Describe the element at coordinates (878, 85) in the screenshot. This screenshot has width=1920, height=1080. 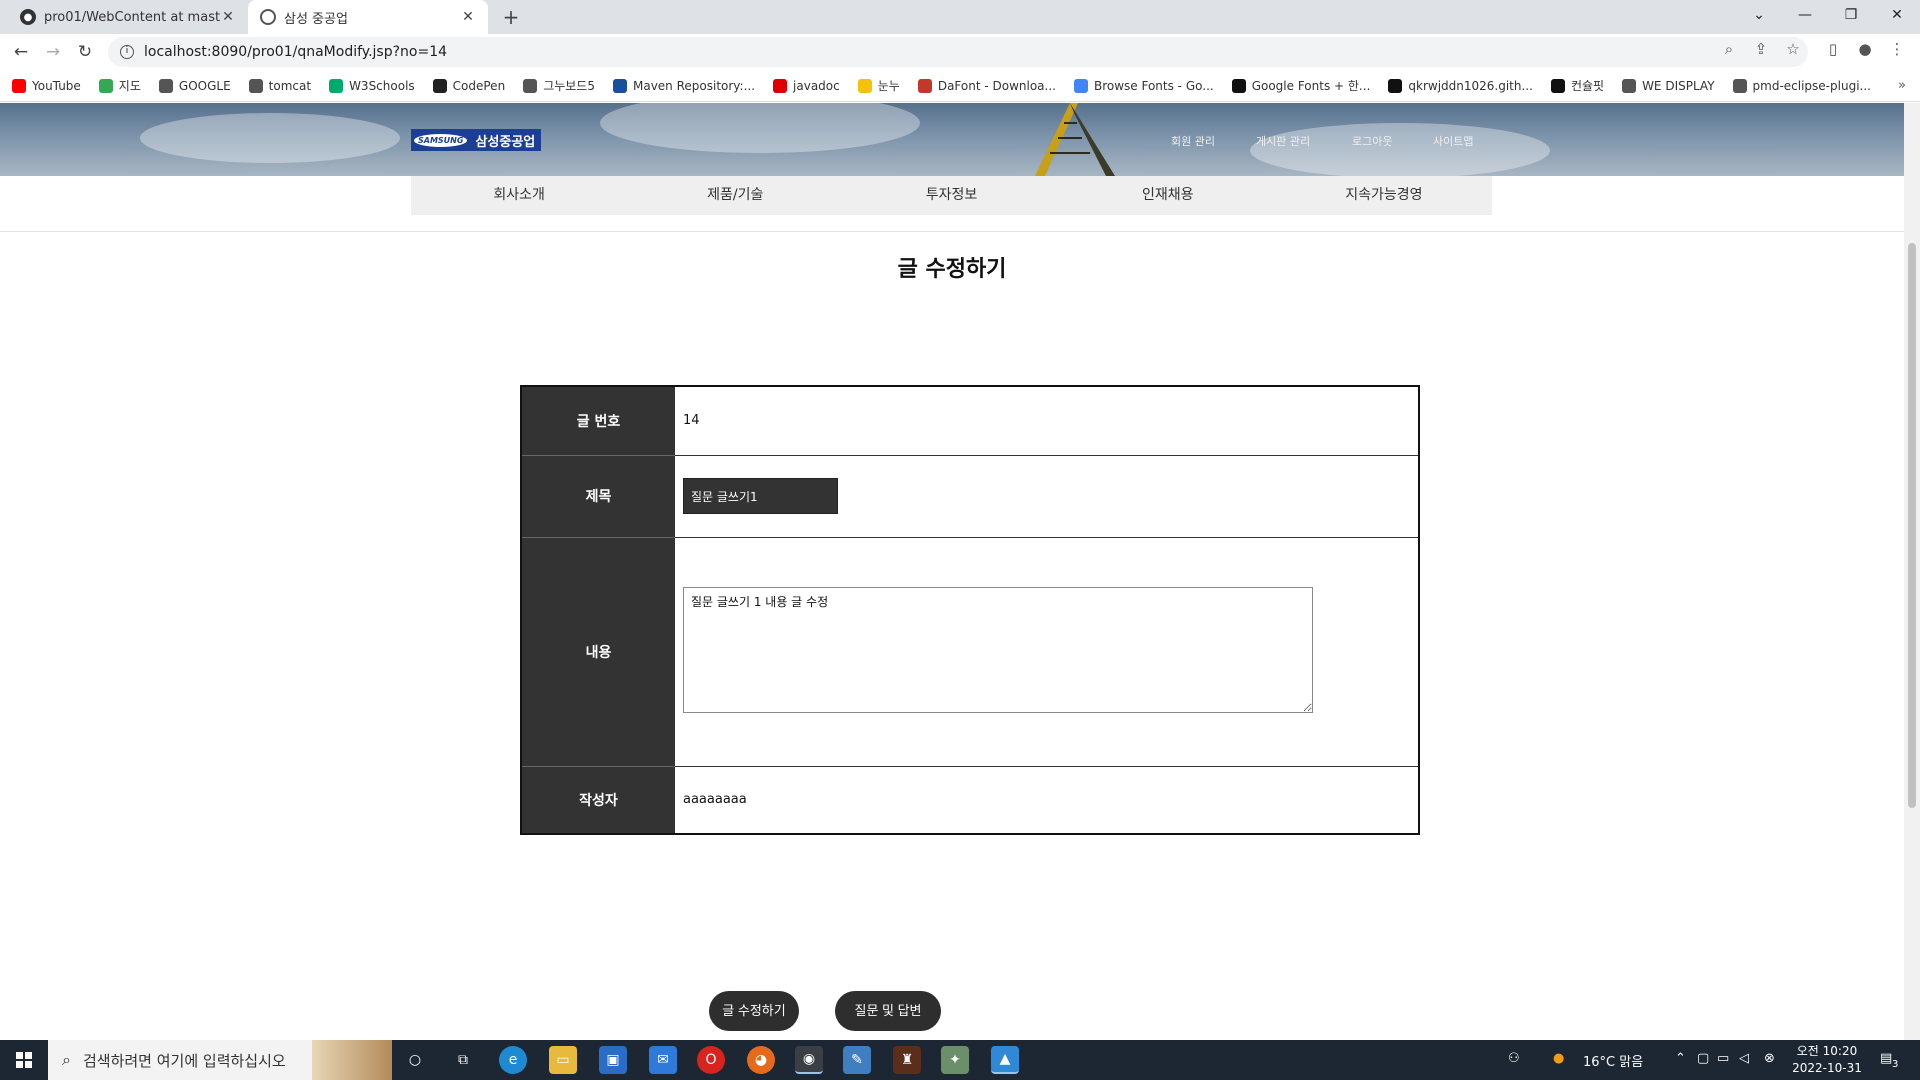
I see `bookmark-item: 눈누` at that location.